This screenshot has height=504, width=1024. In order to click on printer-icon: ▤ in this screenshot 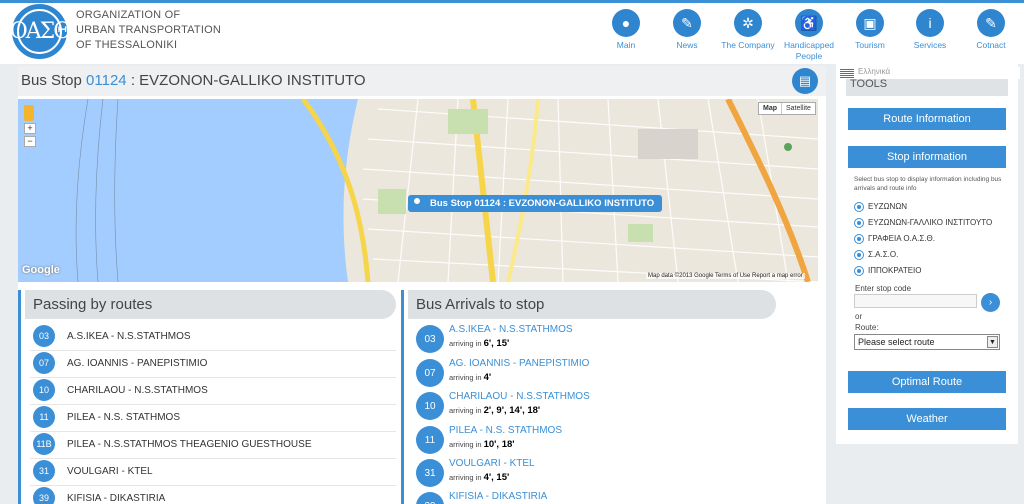, I will do `click(805, 80)`.